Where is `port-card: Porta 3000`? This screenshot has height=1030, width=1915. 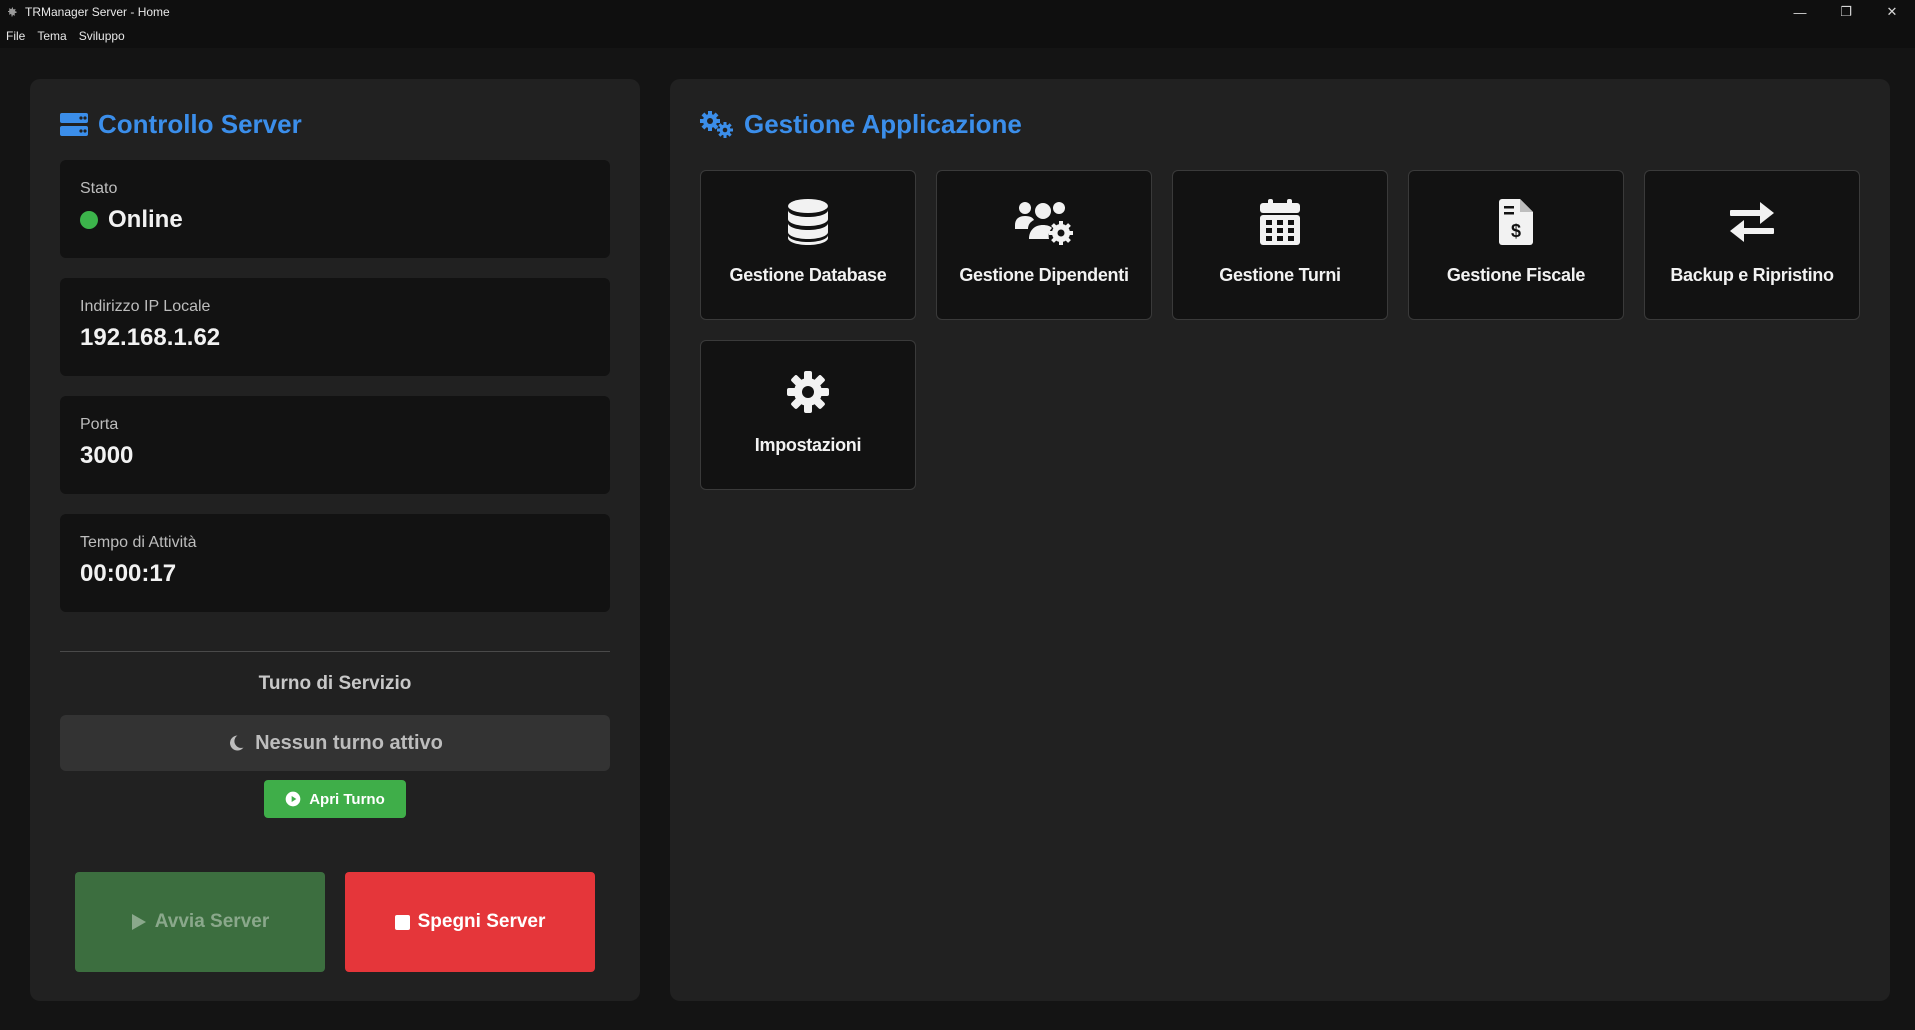 port-card: Porta 3000 is located at coordinates (335, 445).